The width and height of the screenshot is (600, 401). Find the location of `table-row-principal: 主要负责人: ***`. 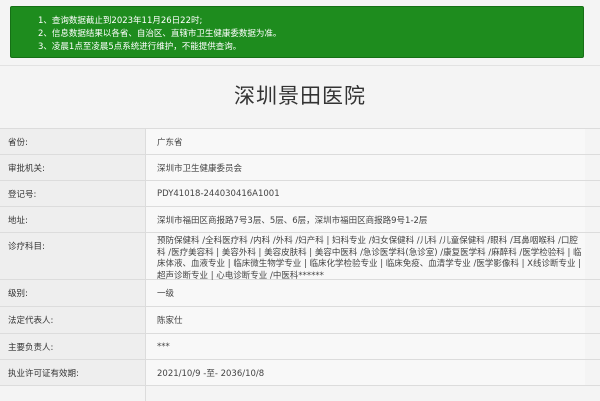

table-row-principal: 主要负责人: *** is located at coordinates (300, 347).